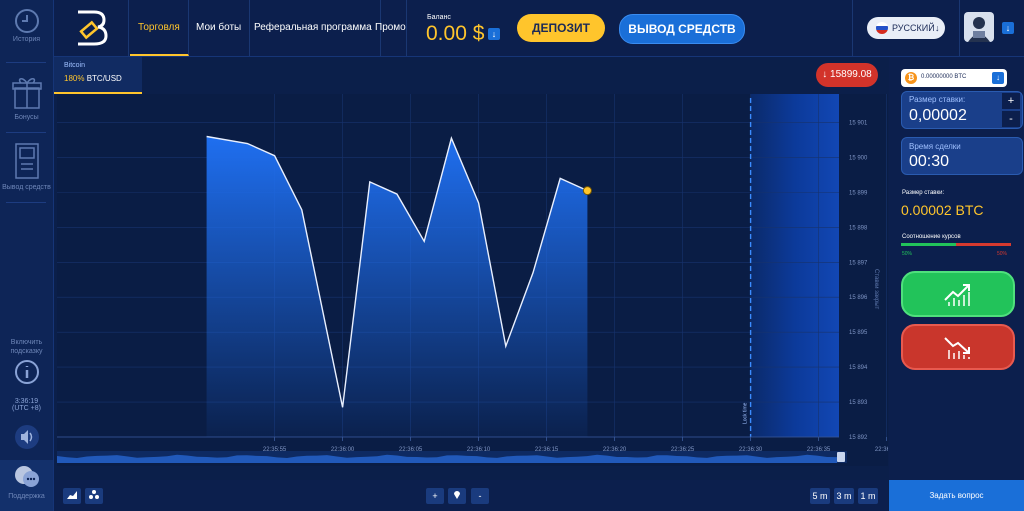 The height and width of the screenshot is (511, 1024). I want to click on language-select: РУССКИЙ ↓, so click(906, 28).